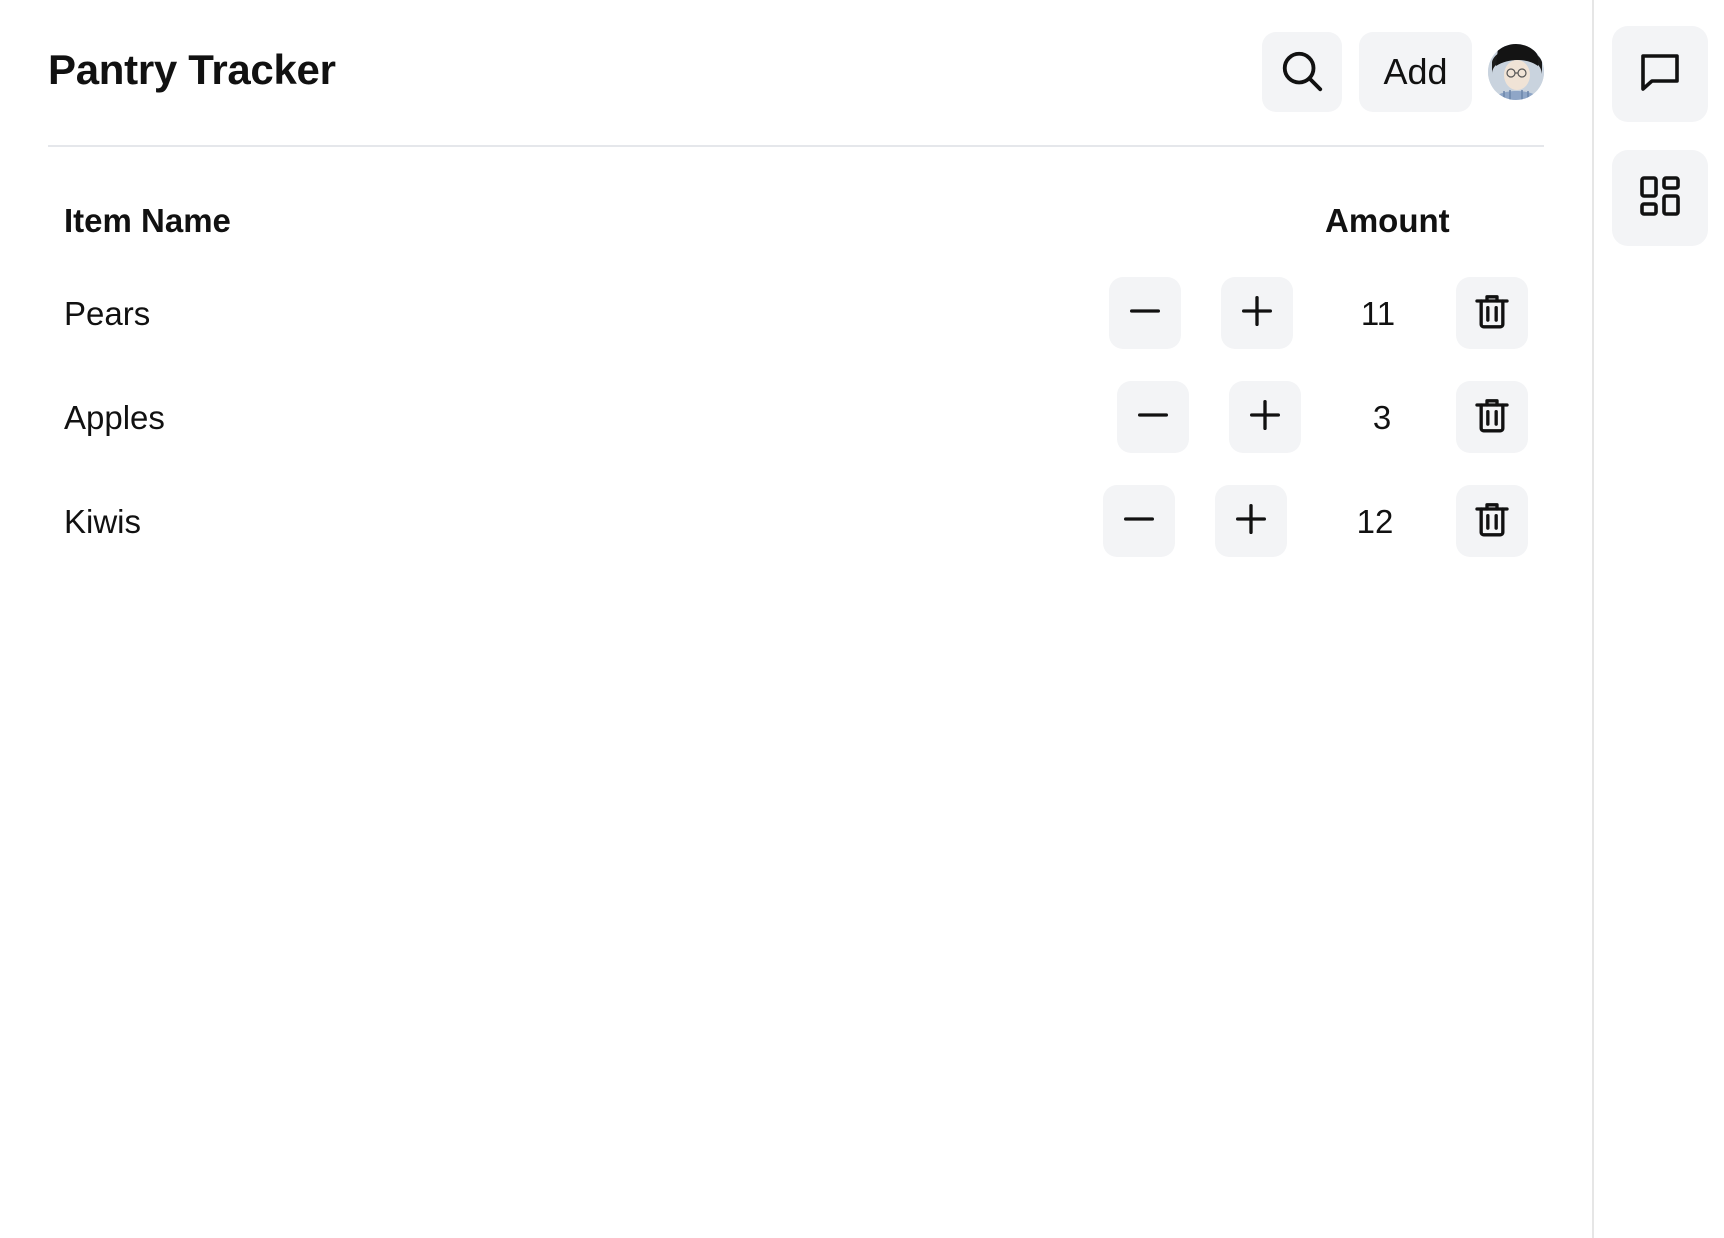  I want to click on chat-icon, so click(1660, 74).